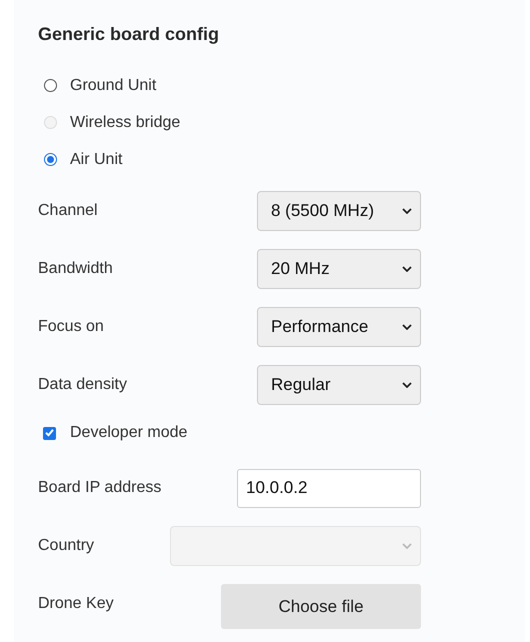  I want to click on field-label: Bandwidth, so click(75, 269).